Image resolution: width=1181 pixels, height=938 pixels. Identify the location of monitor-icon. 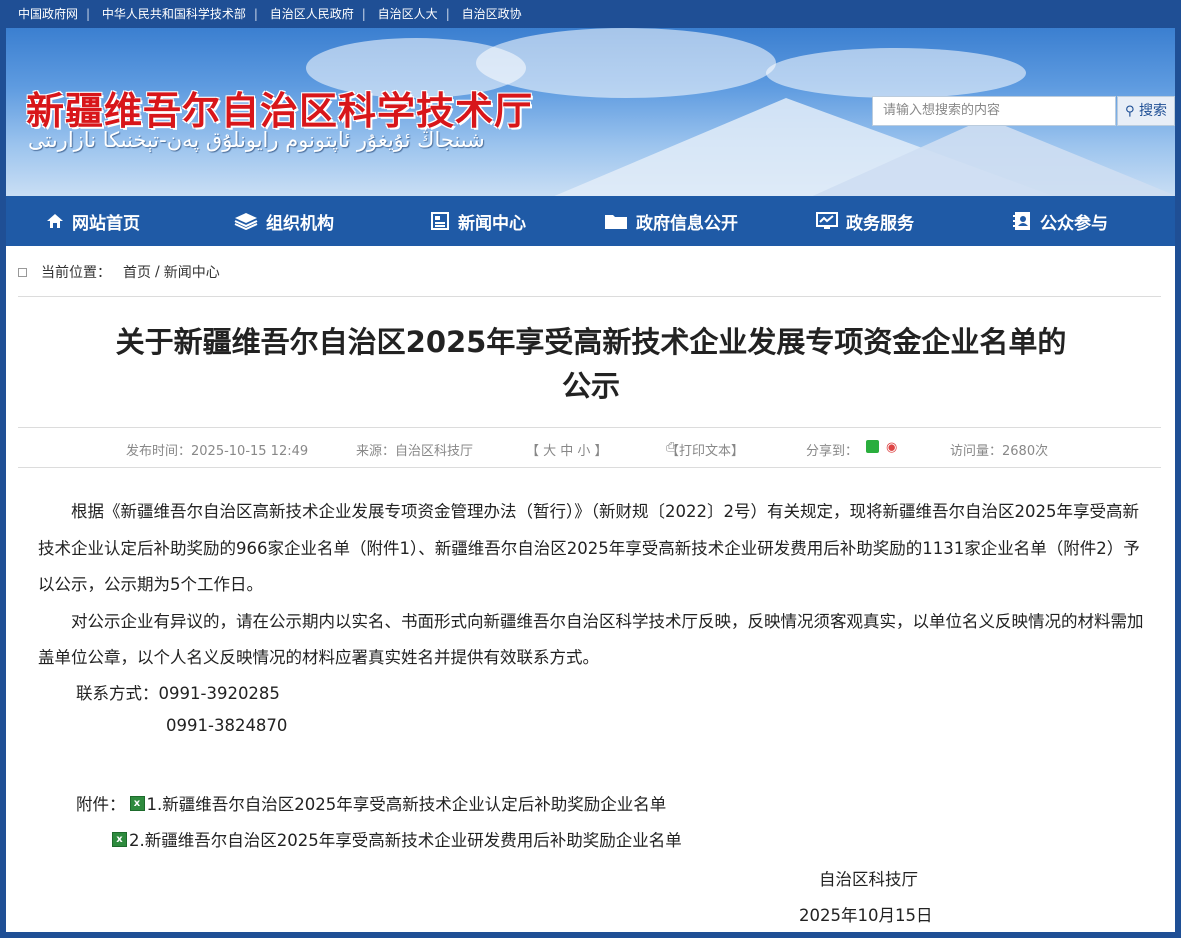
(827, 220).